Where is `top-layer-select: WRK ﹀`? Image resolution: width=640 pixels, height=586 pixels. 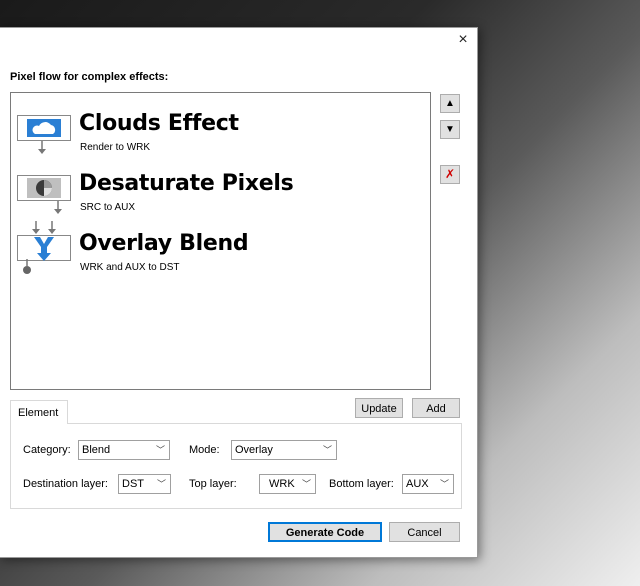 top-layer-select: WRK ﹀ is located at coordinates (287, 484).